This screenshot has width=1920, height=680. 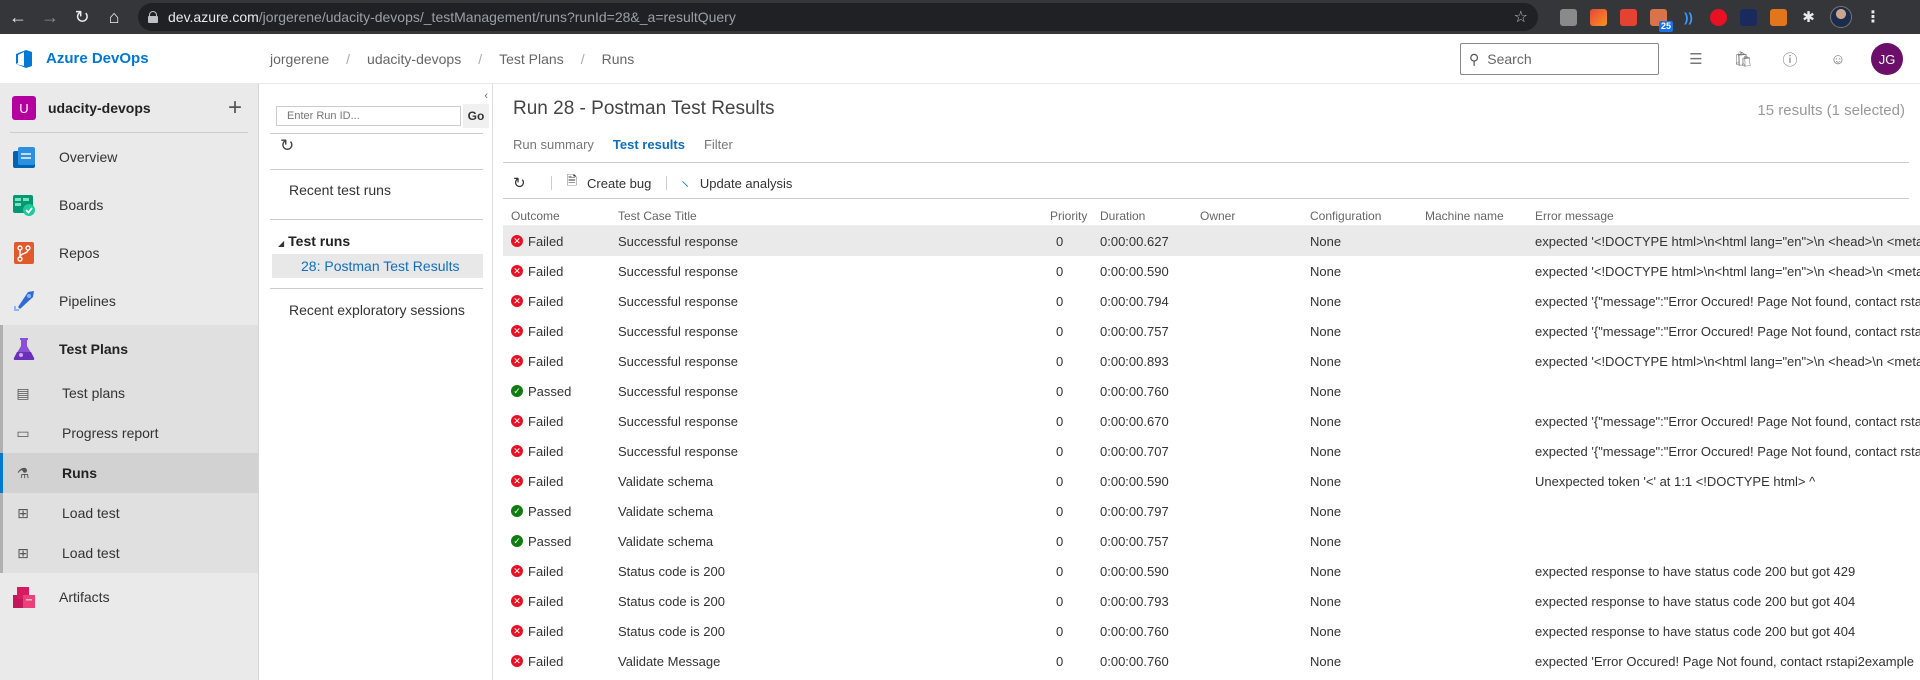 I want to click on nav-item-pipelines: Pipelines, so click(x=129, y=301).